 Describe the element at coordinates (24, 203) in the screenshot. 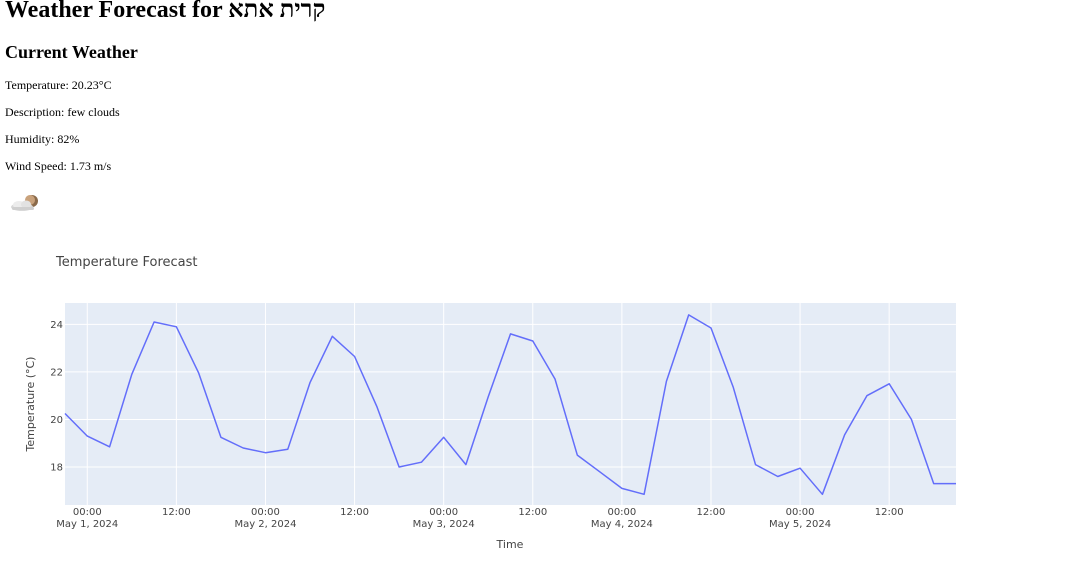

I see `few-clouds-night-icon` at that location.